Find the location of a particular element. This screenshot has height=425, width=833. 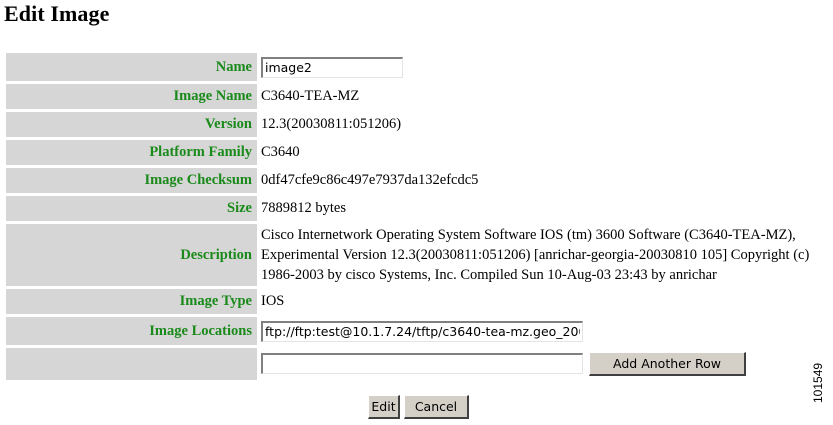

platform-family-value: C3640 is located at coordinates (280, 152).